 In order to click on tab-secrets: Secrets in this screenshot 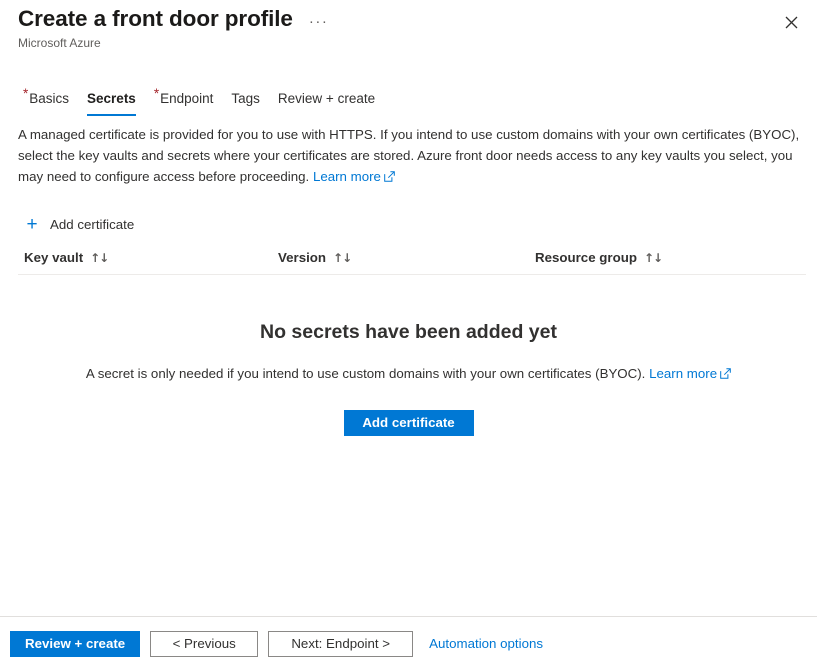, I will do `click(111, 100)`.